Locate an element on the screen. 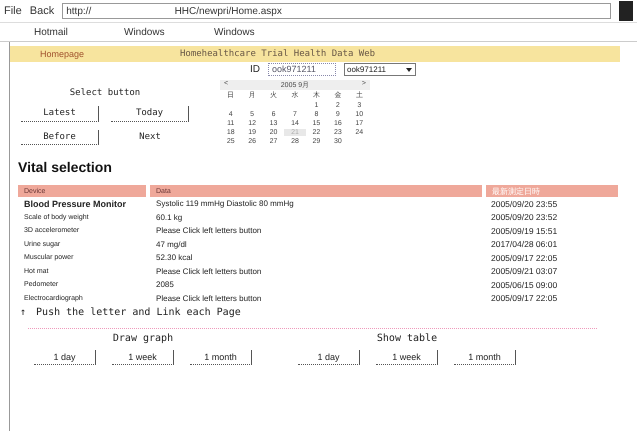 This screenshot has height=440, width=637. hint-text: Push the letter and Link each Page is located at coordinates (138, 312).